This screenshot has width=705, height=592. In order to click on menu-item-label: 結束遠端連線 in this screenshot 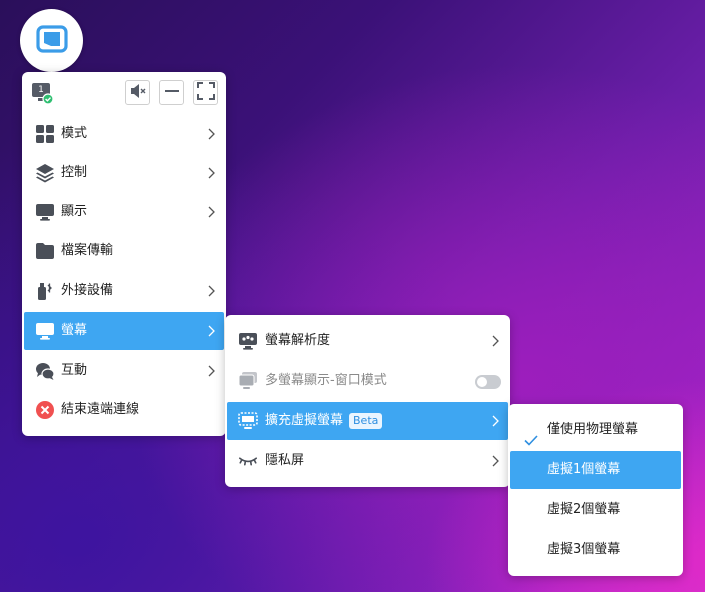, I will do `click(100, 409)`.